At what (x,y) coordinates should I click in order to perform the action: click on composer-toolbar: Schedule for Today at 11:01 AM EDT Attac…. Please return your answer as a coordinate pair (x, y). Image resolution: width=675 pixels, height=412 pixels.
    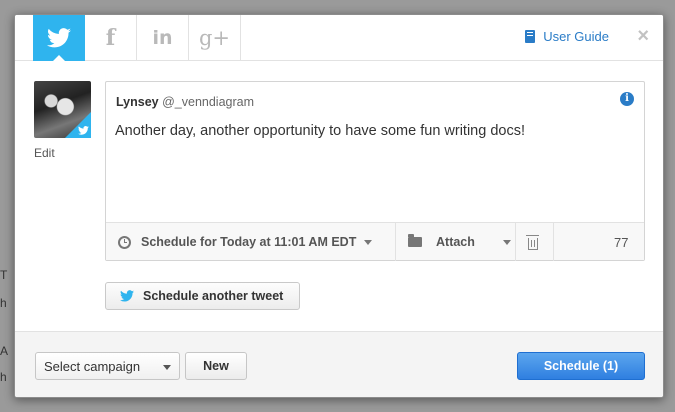
    Looking at the image, I should click on (375, 241).